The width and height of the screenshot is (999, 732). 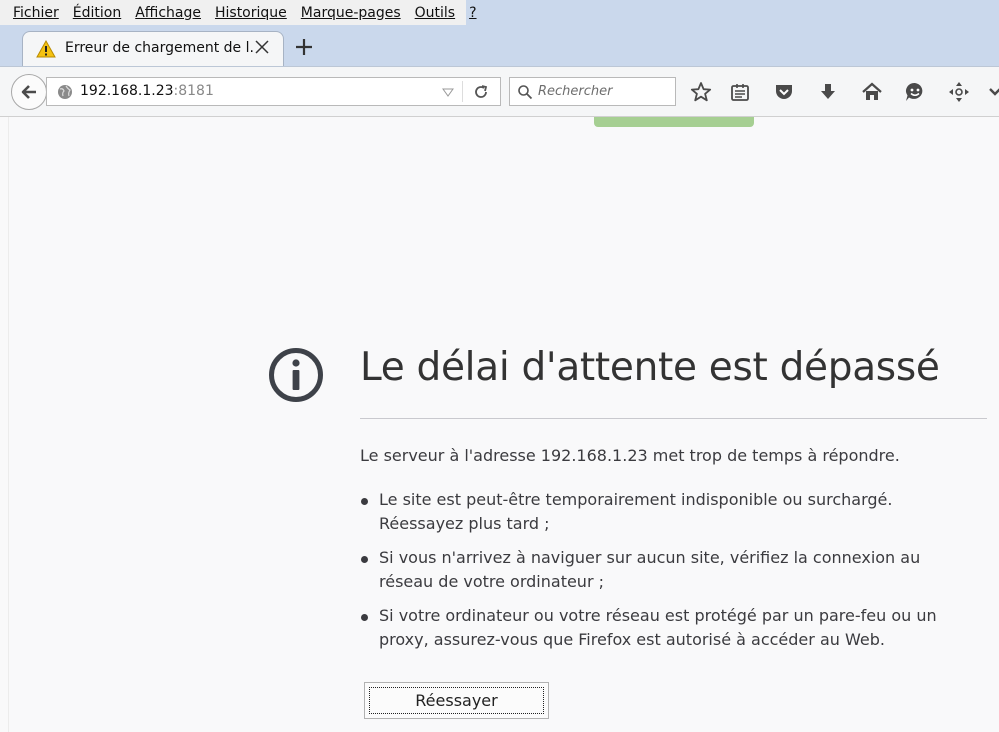 What do you see at coordinates (959, 92) in the screenshot?
I see `scroll-icon` at bounding box center [959, 92].